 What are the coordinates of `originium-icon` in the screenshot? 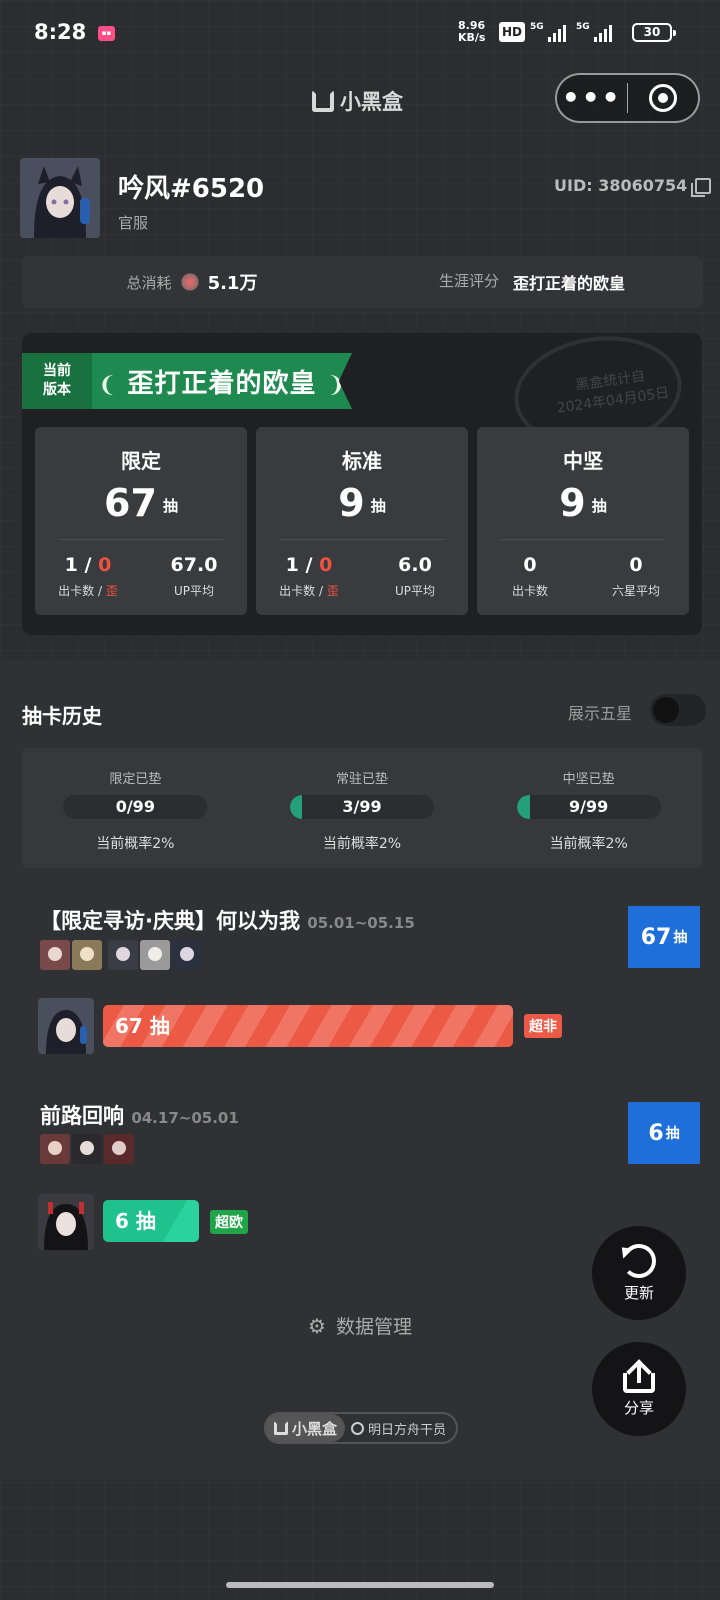 It's located at (189, 282).